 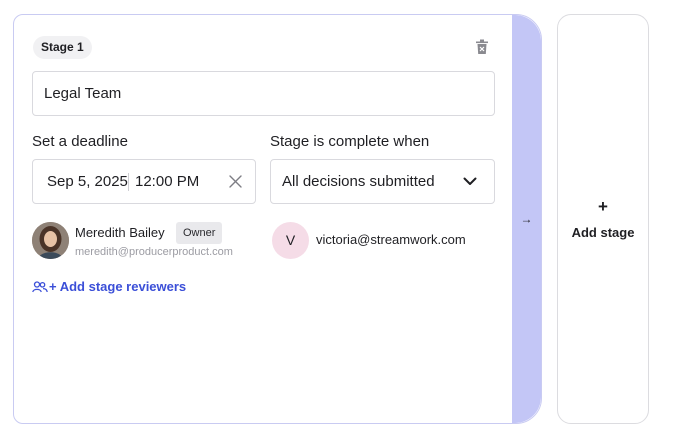 What do you see at coordinates (391, 239) in the screenshot?
I see `reviewer-email: victoria@streamwork.com` at bounding box center [391, 239].